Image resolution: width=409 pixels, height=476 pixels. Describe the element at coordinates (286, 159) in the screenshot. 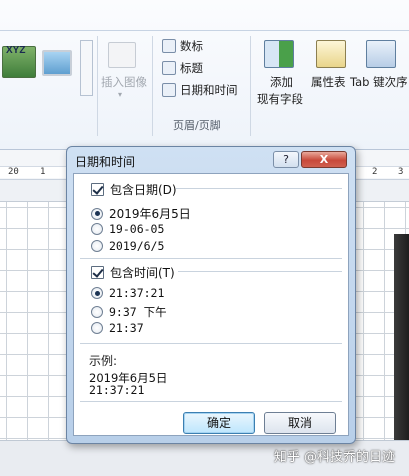

I see `help-button: ?` at that location.